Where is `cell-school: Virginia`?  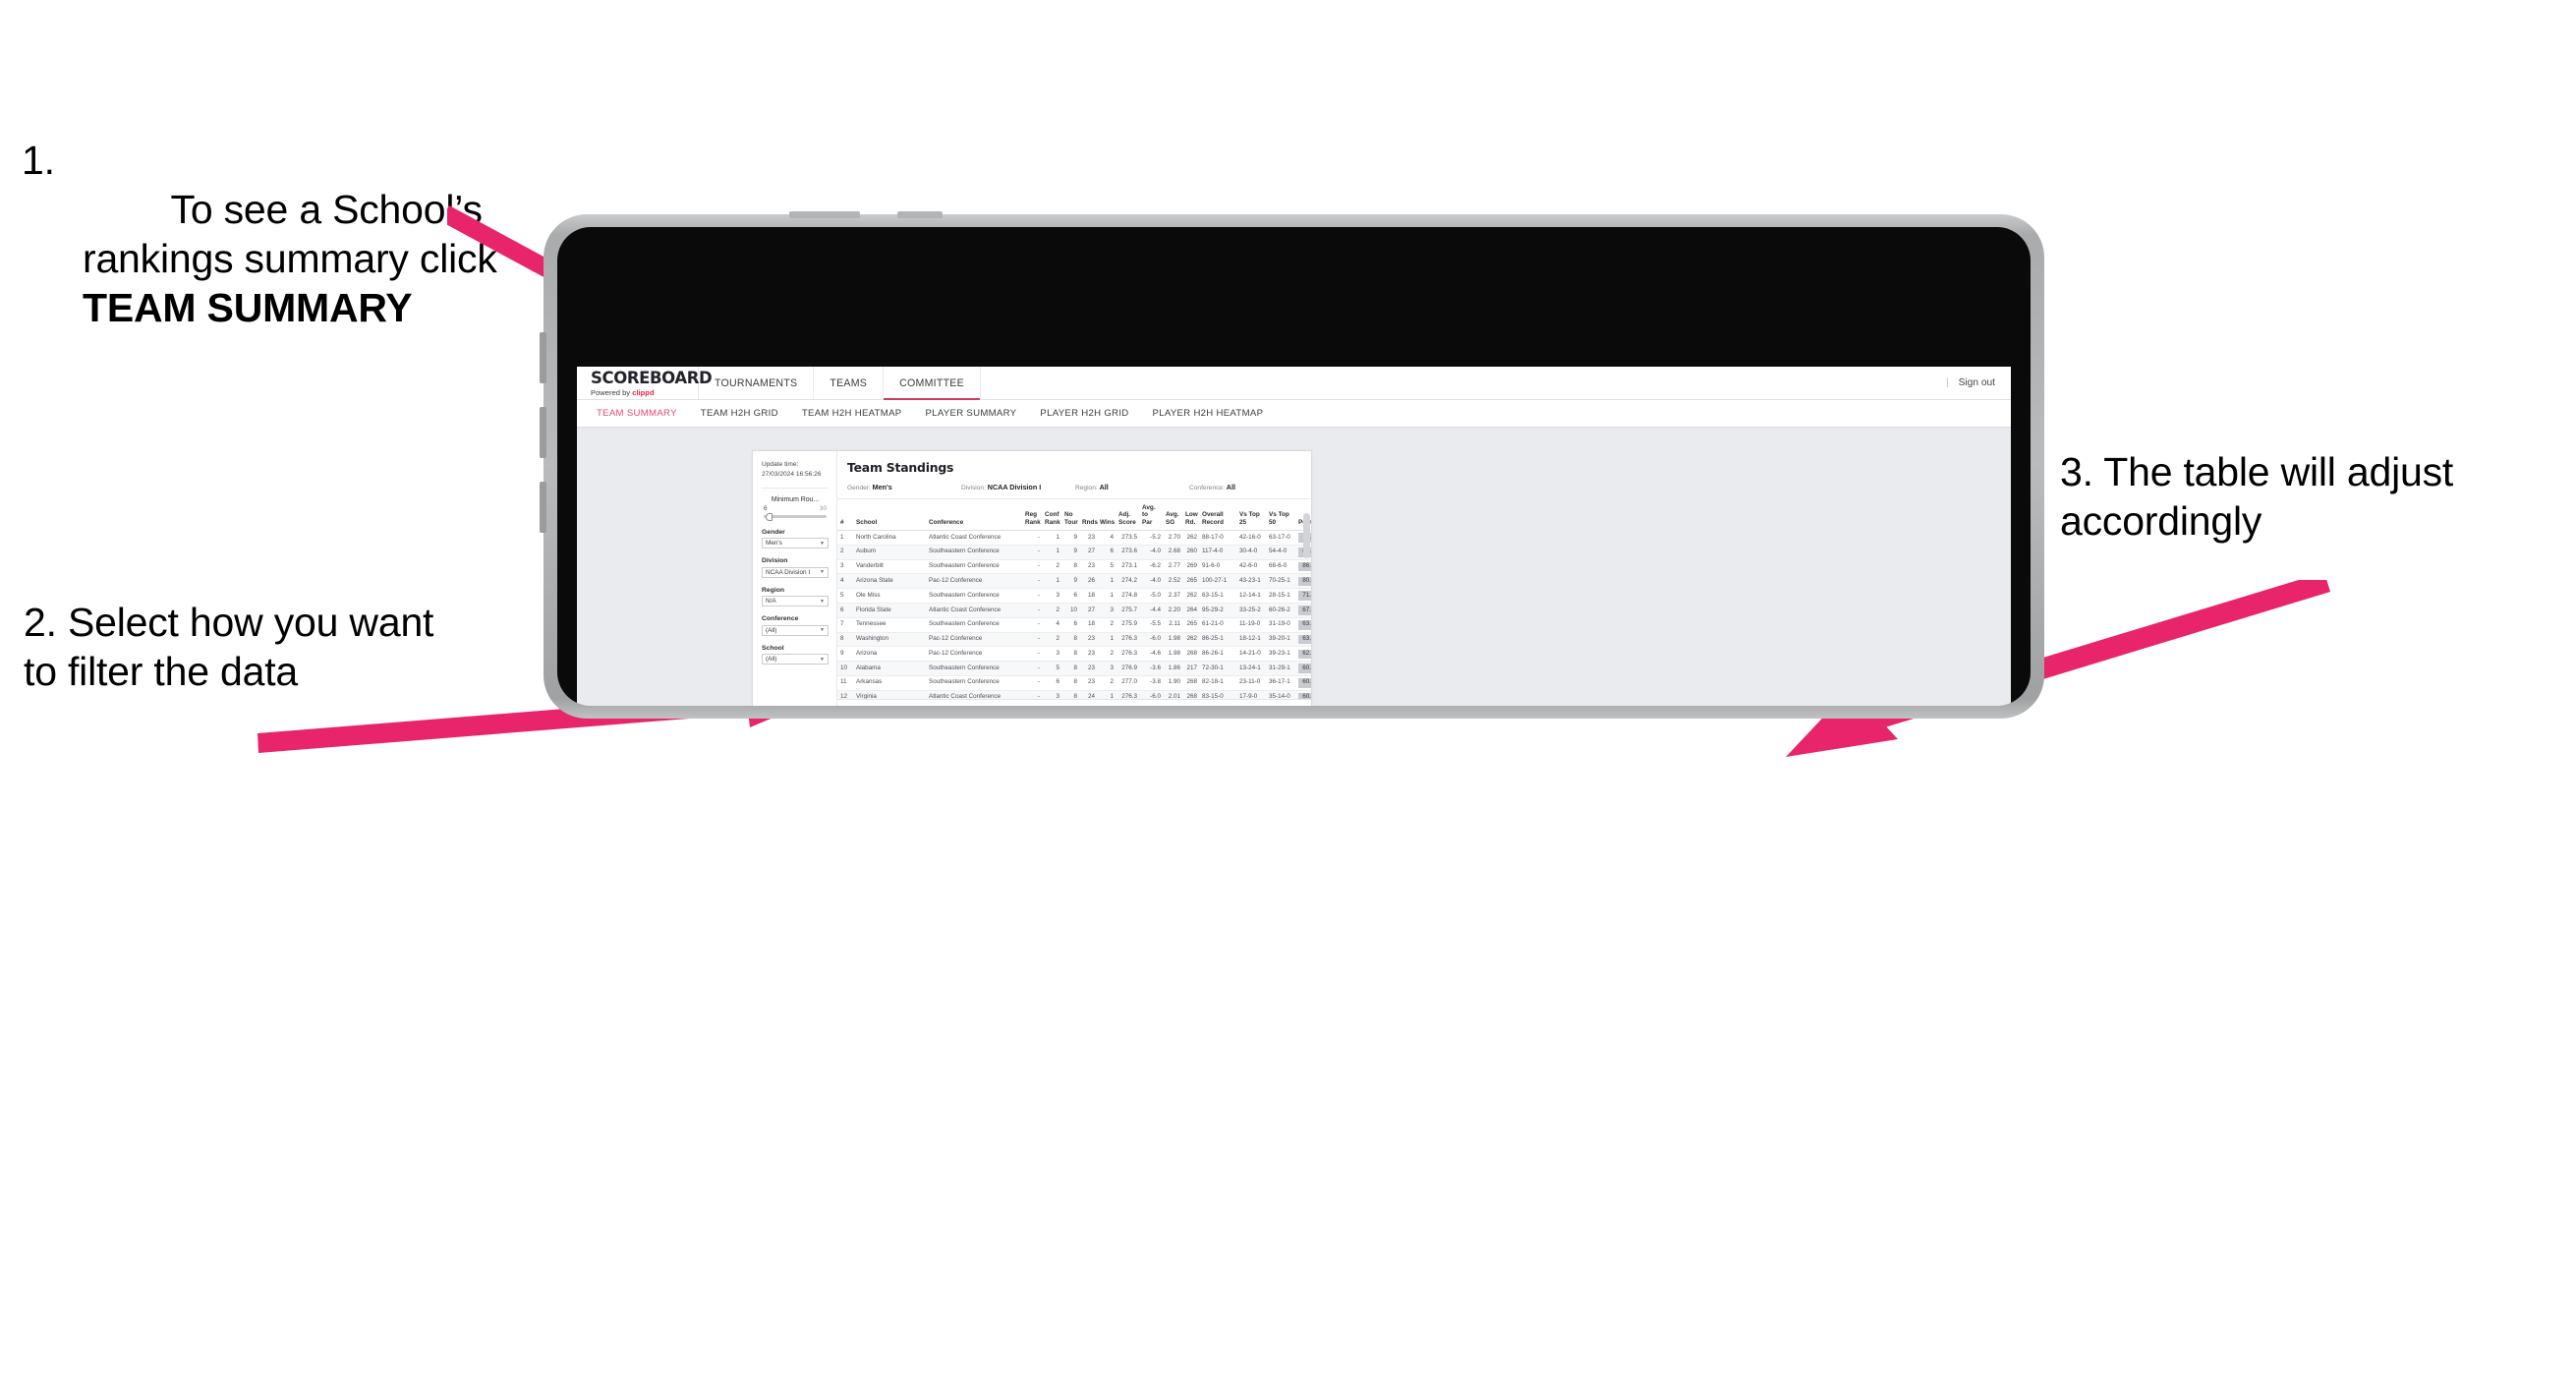
cell-school: Virginia is located at coordinates (890, 694).